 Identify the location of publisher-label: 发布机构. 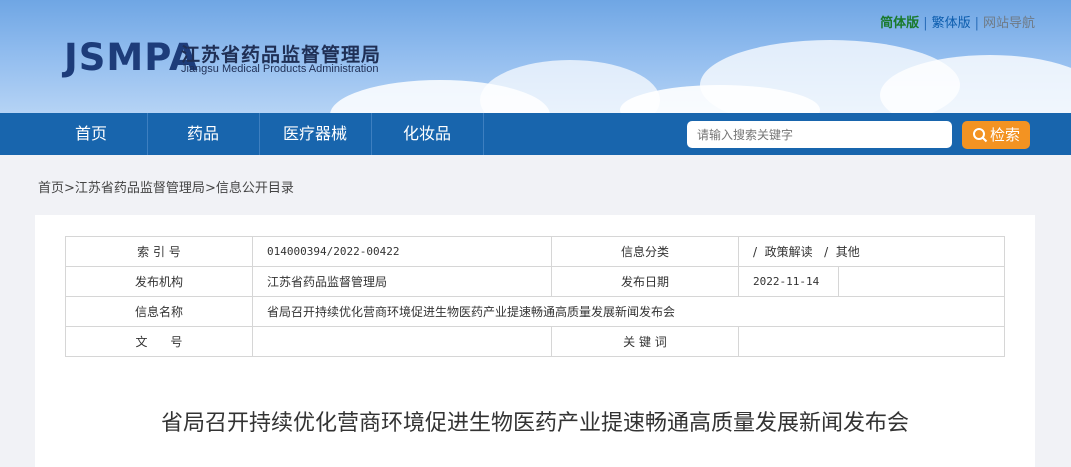
(159, 281).